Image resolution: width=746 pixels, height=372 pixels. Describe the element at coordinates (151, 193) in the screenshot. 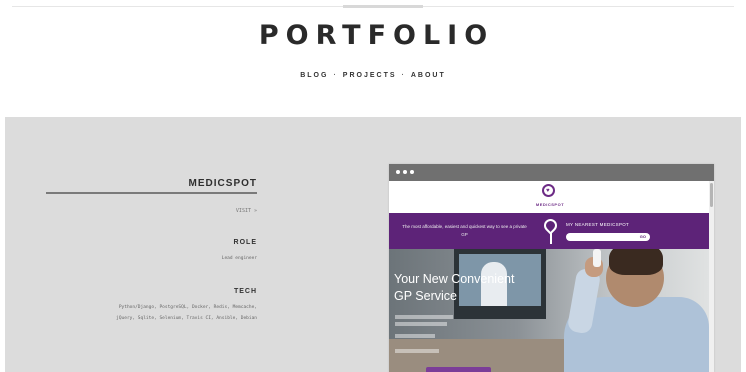

I see `project-title-divider` at that location.